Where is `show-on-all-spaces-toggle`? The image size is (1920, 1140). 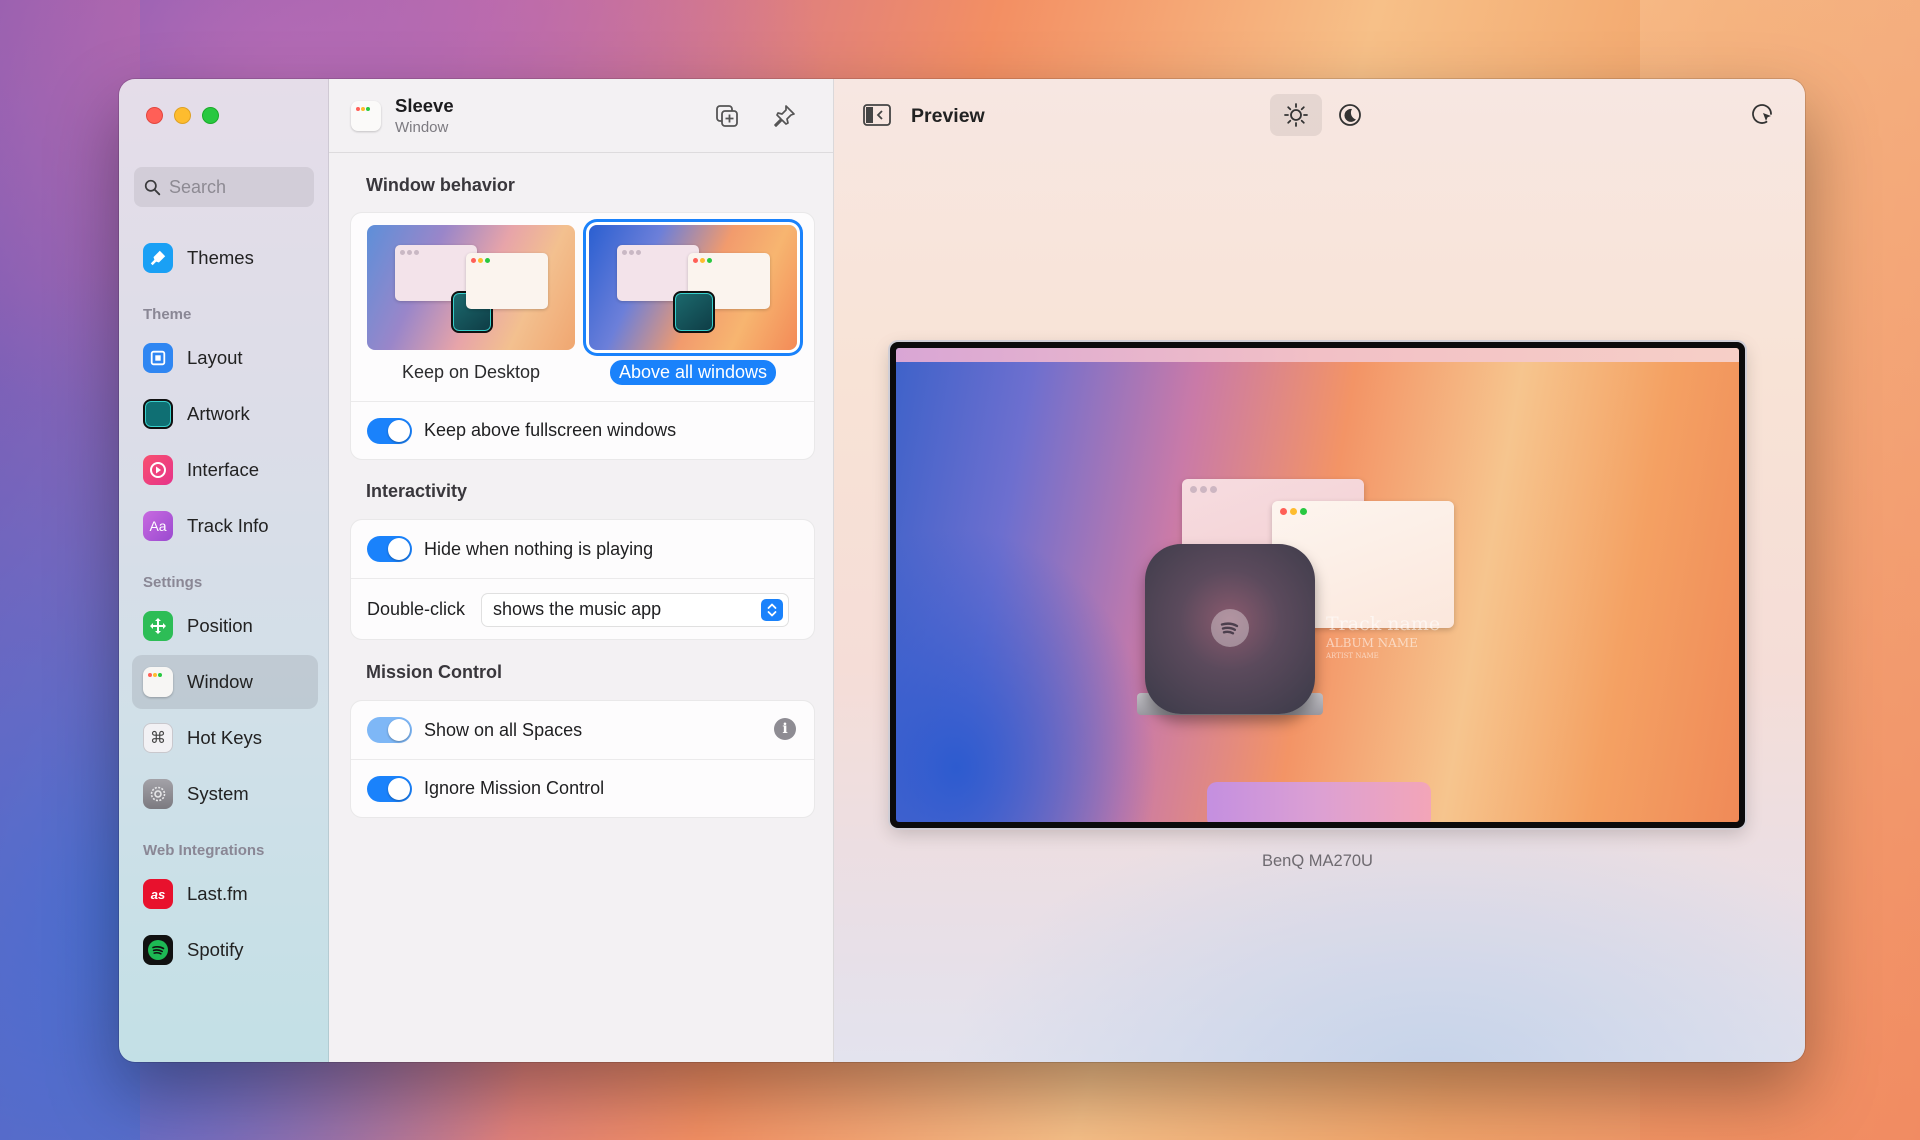 show-on-all-spaces-toggle is located at coordinates (389, 730).